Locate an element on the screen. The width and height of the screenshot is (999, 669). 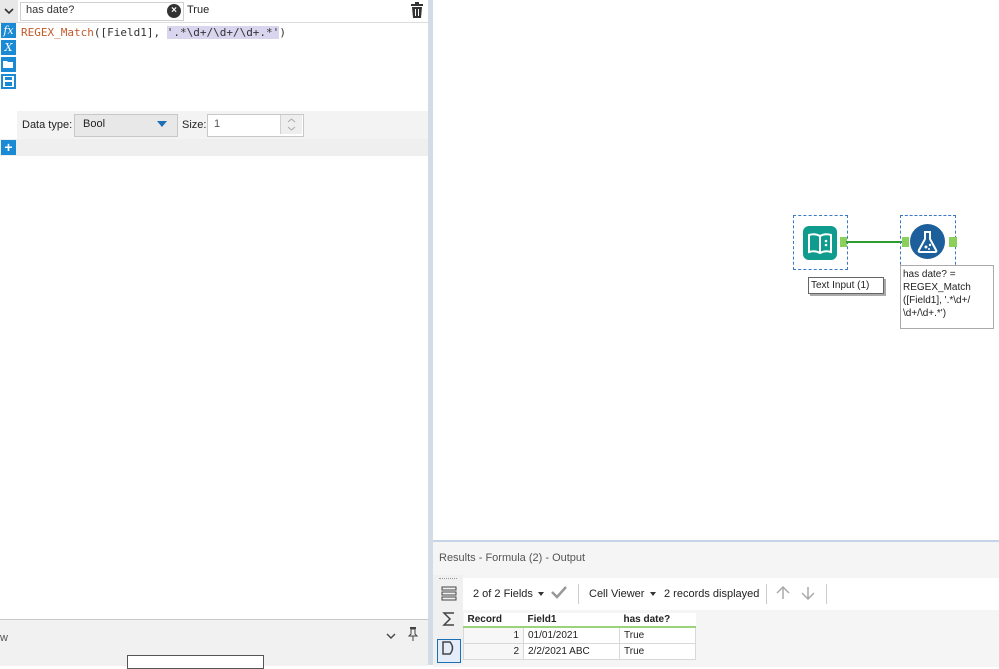
records-displayed: 2 records displayed is located at coordinates (712, 594).